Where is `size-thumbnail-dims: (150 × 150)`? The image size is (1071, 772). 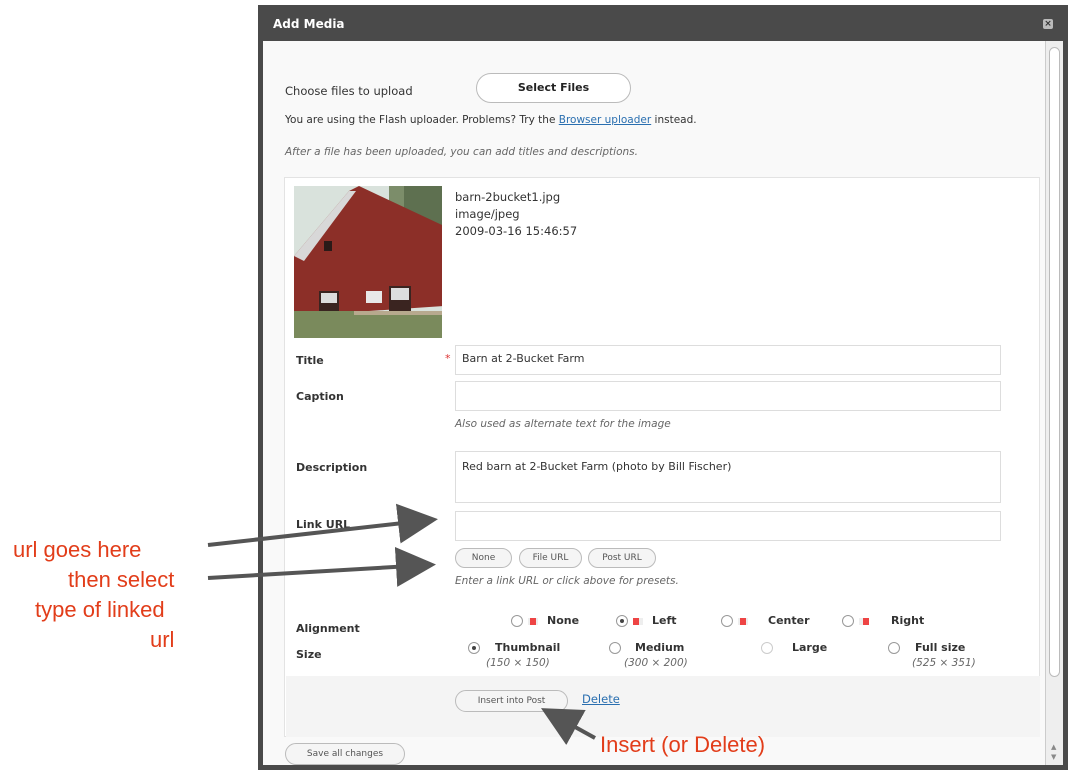
size-thumbnail-dims: (150 × 150) is located at coordinates (518, 663).